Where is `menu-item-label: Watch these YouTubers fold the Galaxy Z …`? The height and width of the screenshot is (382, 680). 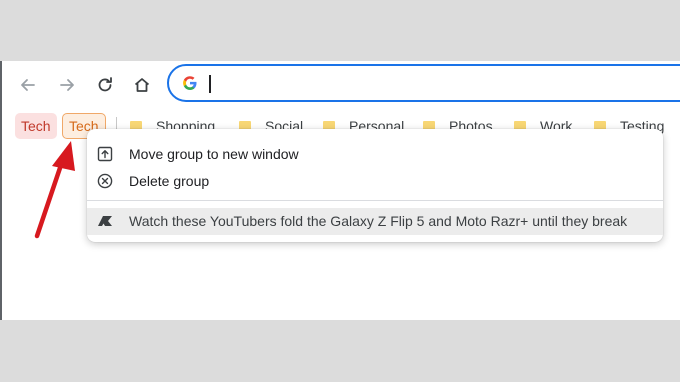 menu-item-label: Watch these YouTubers fold the Galaxy Z … is located at coordinates (378, 221).